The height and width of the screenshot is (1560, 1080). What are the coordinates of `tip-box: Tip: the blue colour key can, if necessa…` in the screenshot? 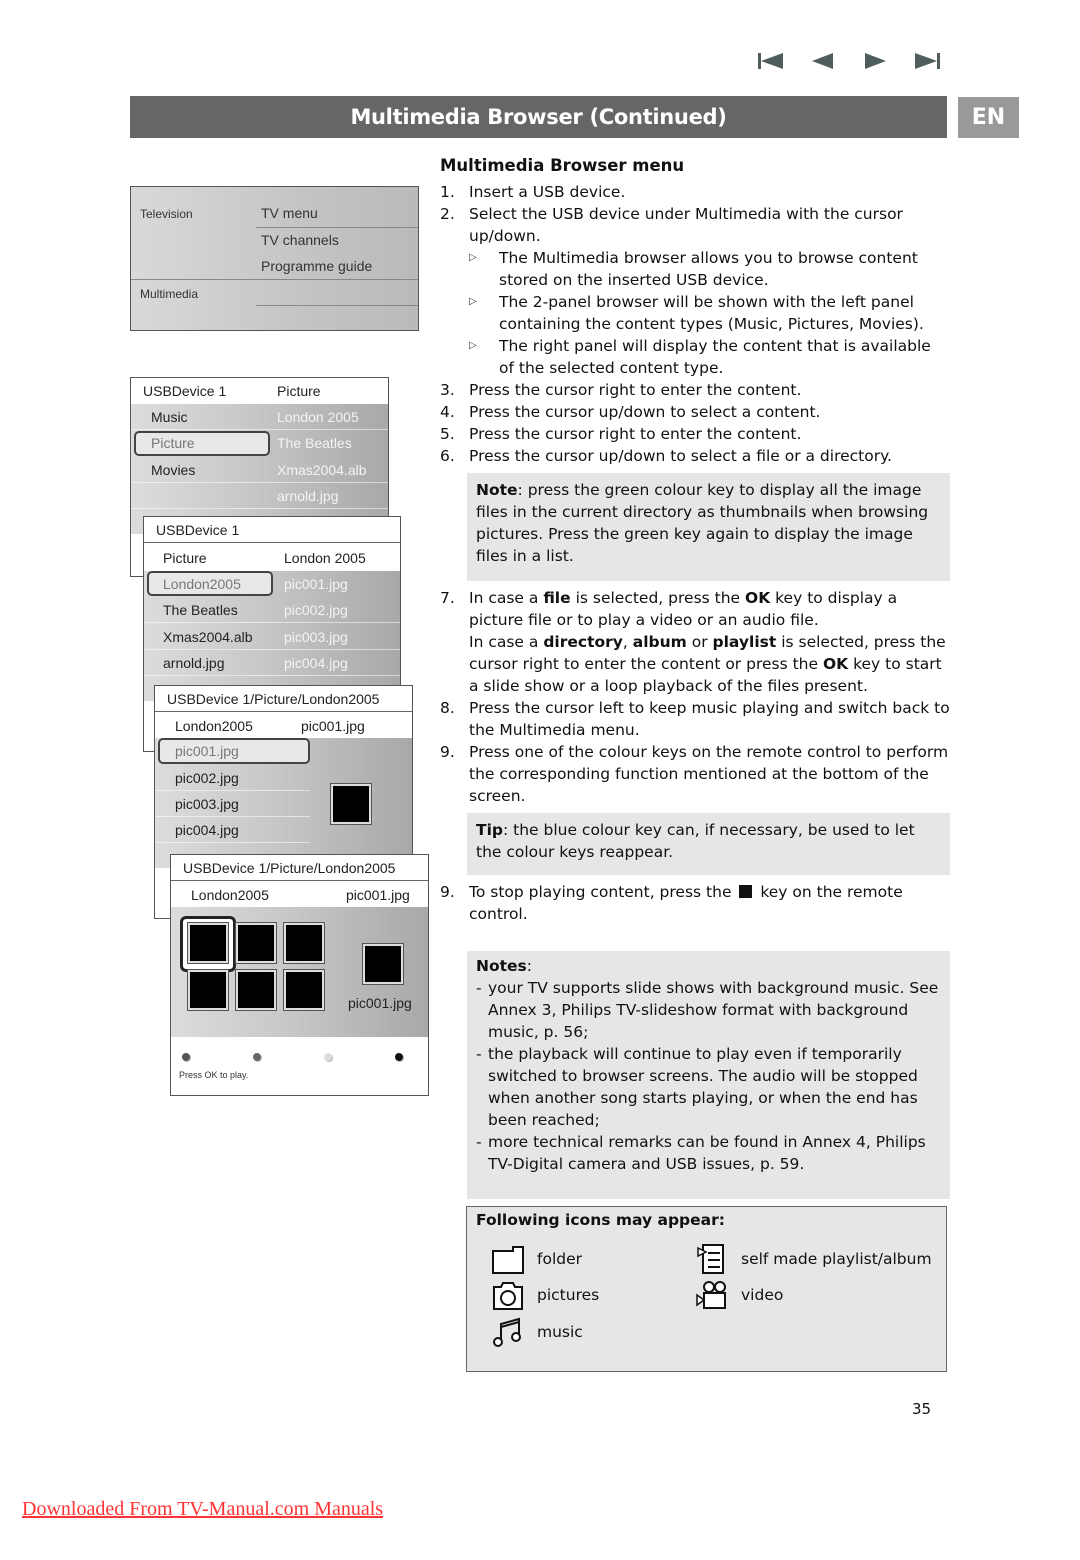 It's located at (708, 844).